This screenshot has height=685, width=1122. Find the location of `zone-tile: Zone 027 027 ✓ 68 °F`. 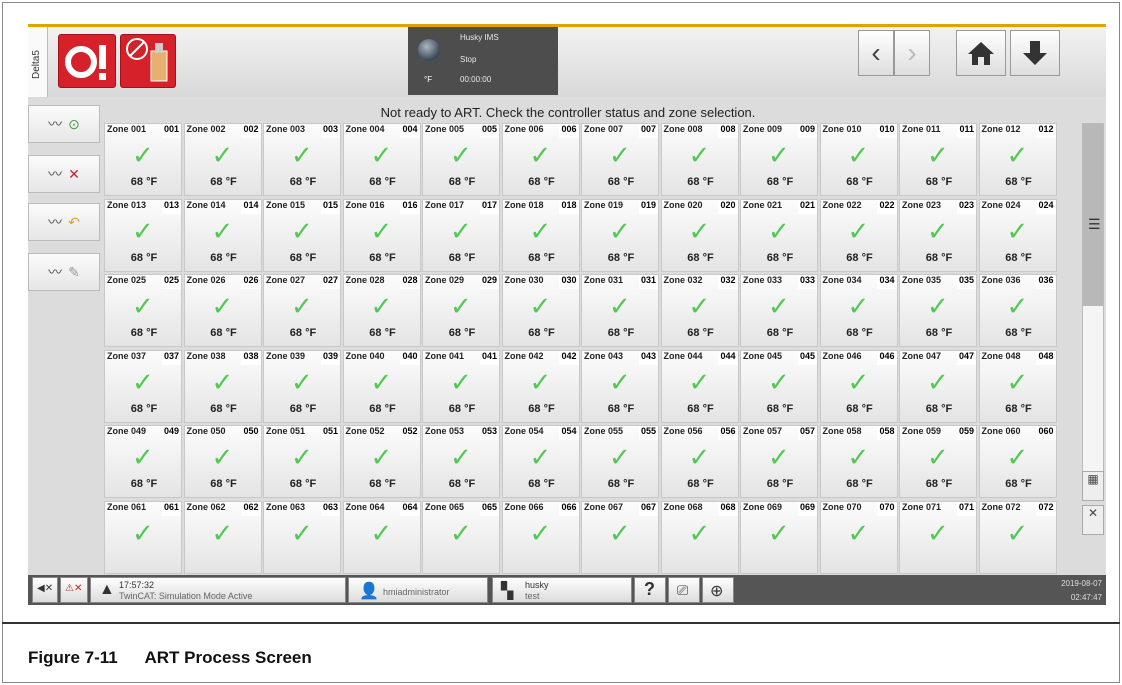

zone-tile: Zone 027 027 ✓ 68 °F is located at coordinates (302, 310).